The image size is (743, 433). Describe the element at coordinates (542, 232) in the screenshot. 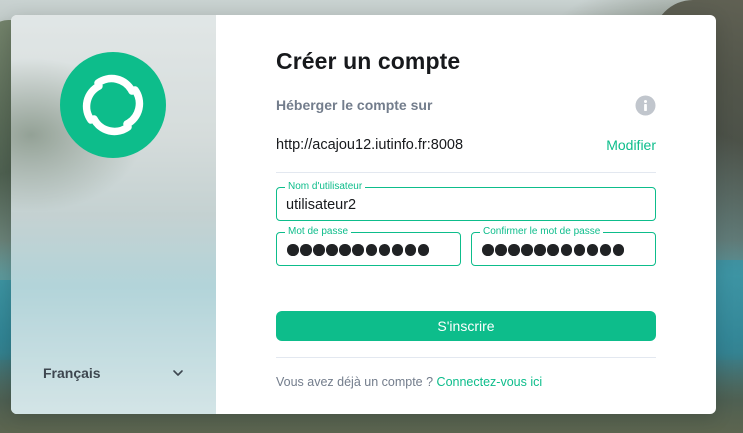

I see `confirm-password-label: Confirmer le mot de passe` at that location.